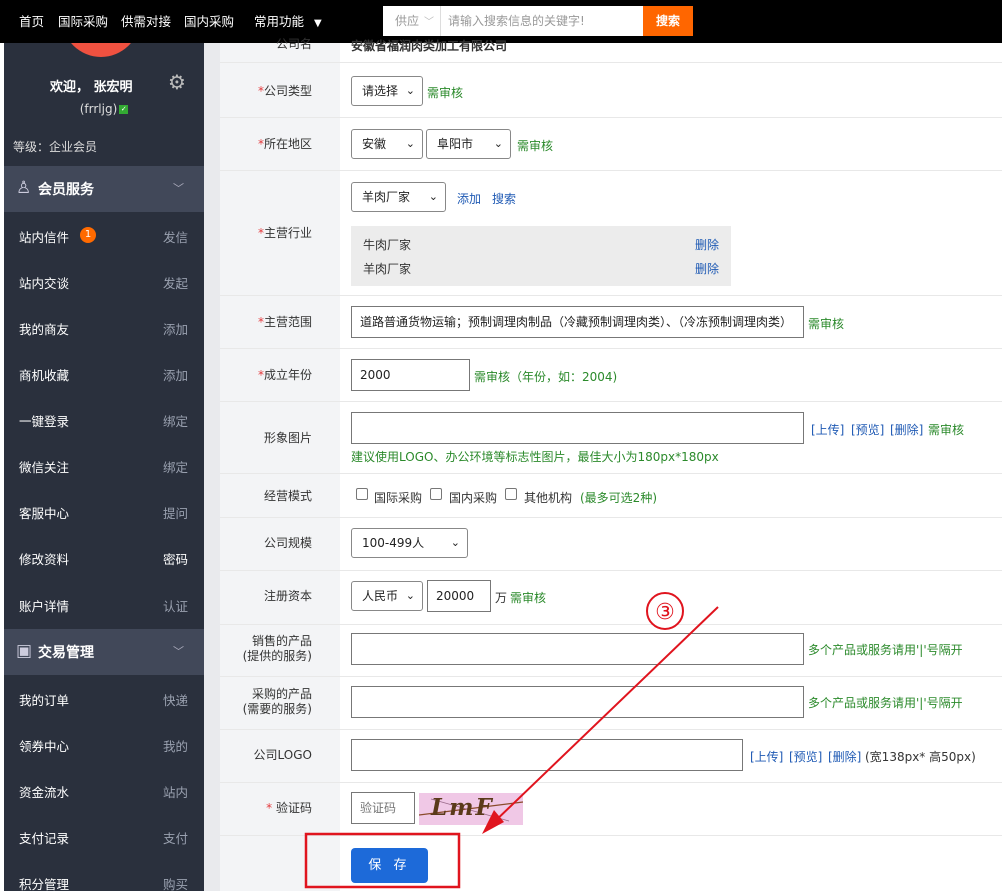  Describe the element at coordinates (104, 698) in the screenshot. I see `sidebar-item-orders: 我的订单 快递` at that location.